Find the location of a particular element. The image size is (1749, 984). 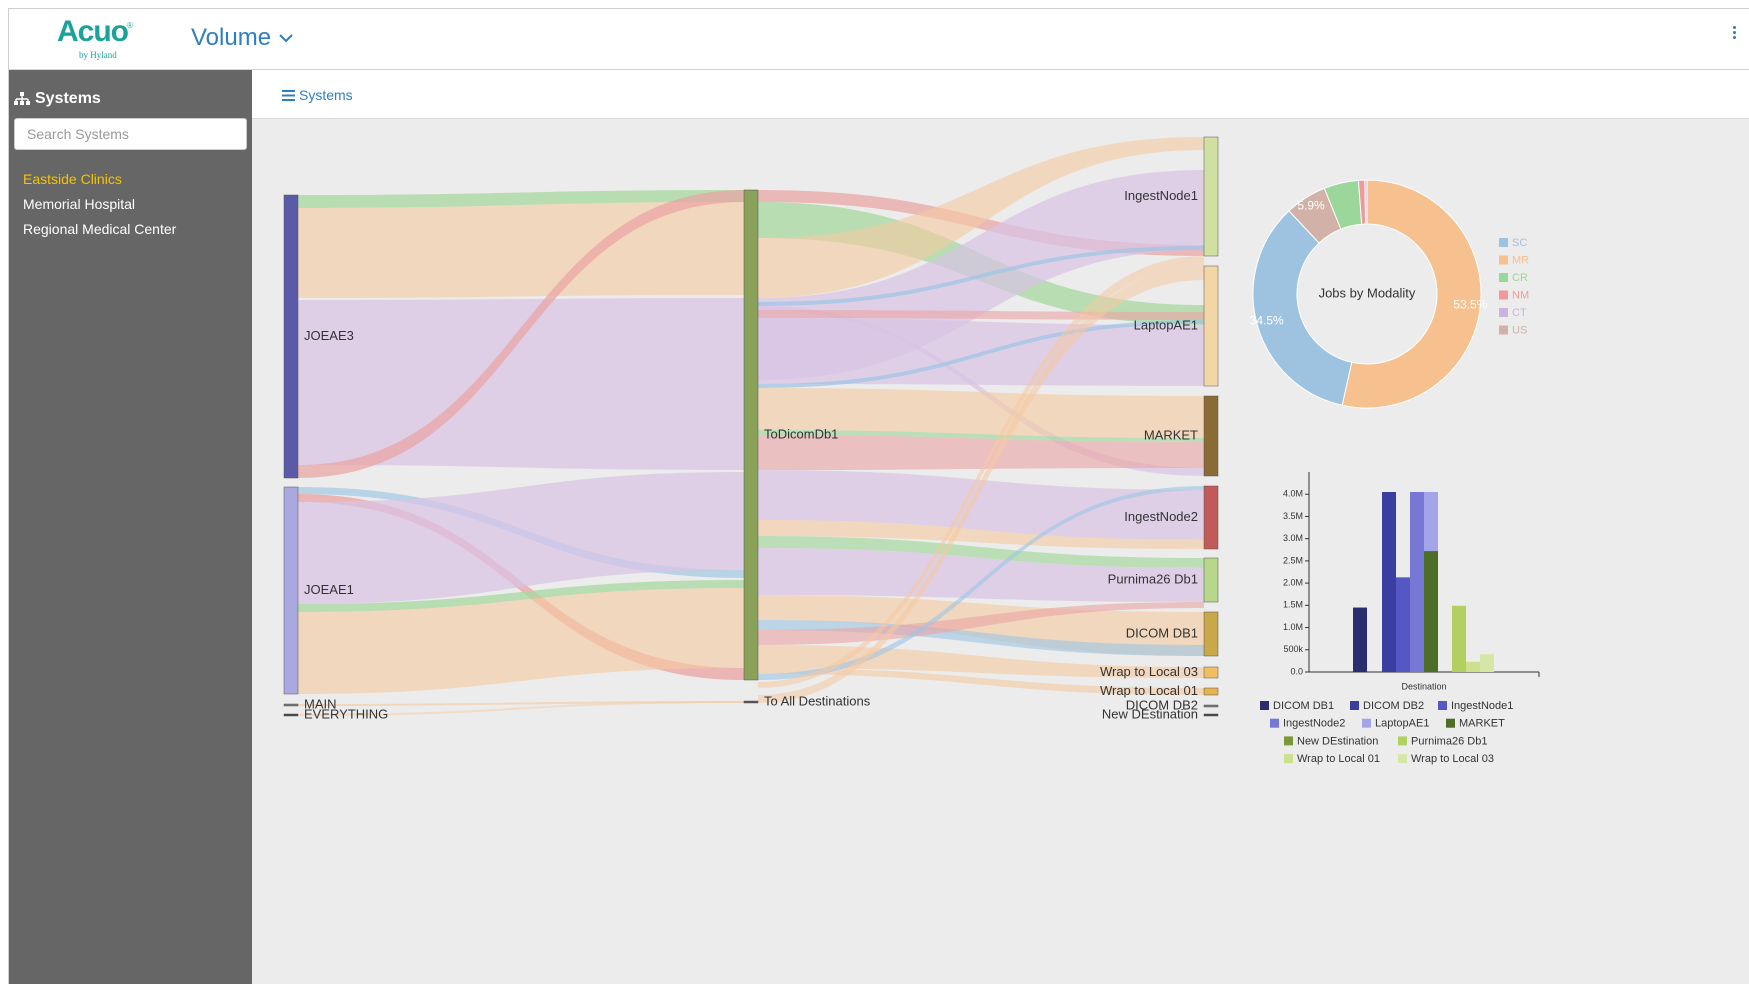

sankey-node-everything is located at coordinates (291, 715).